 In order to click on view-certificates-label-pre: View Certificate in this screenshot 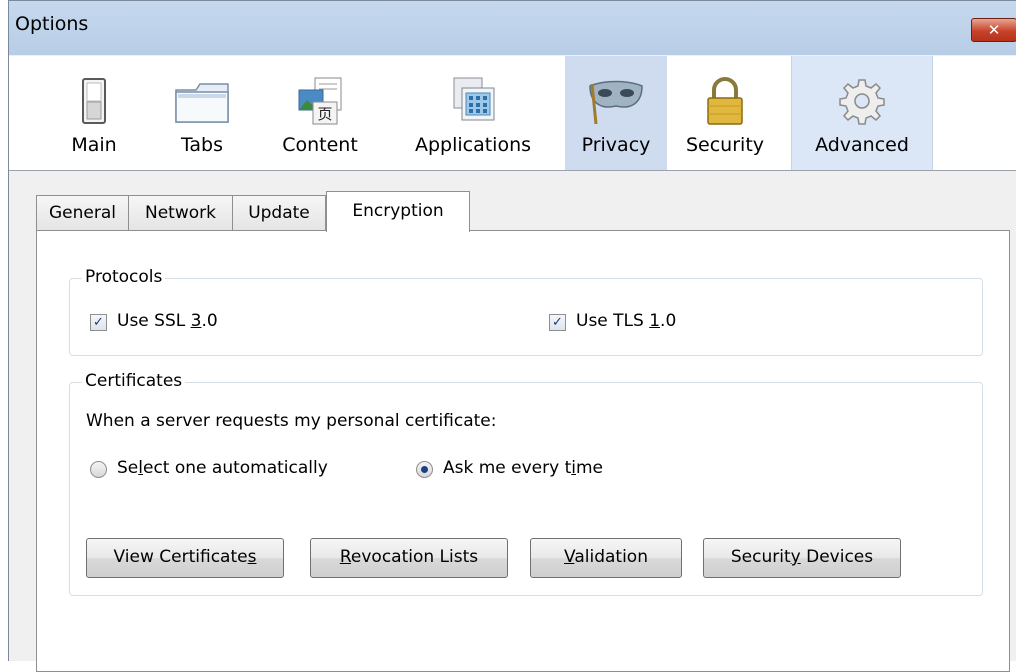, I will do `click(180, 557)`.